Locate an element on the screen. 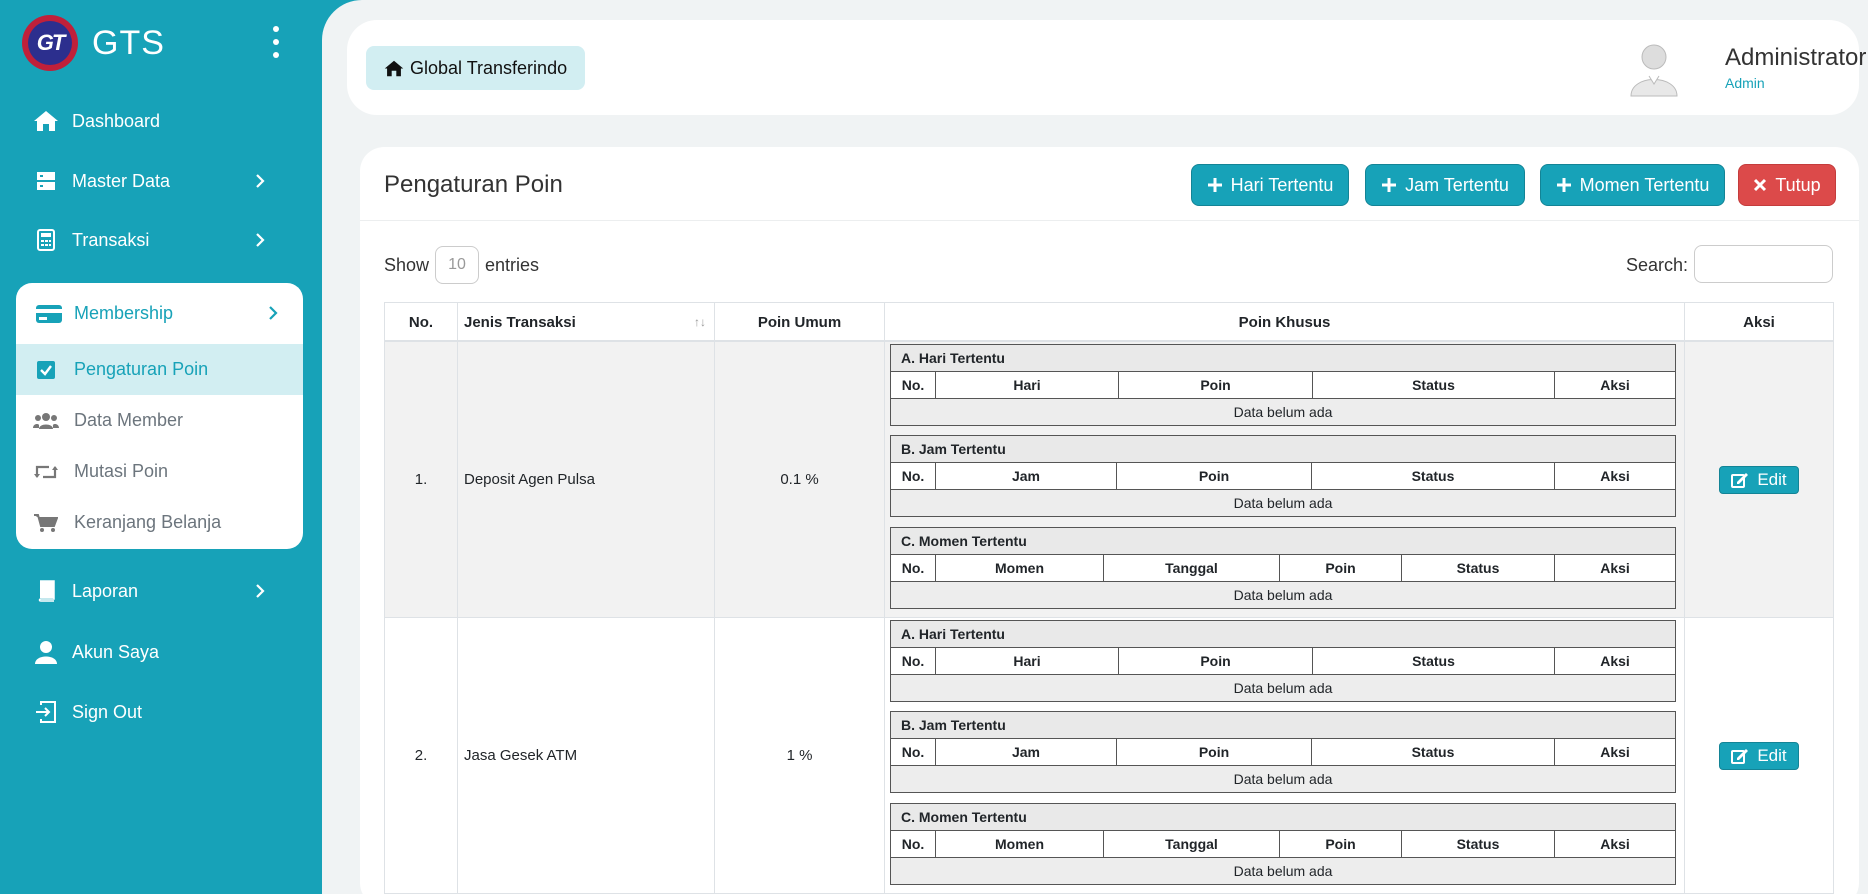 The width and height of the screenshot is (1868, 894). sidebar-subitem-label: Pengaturan Poin is located at coordinates (141, 369).